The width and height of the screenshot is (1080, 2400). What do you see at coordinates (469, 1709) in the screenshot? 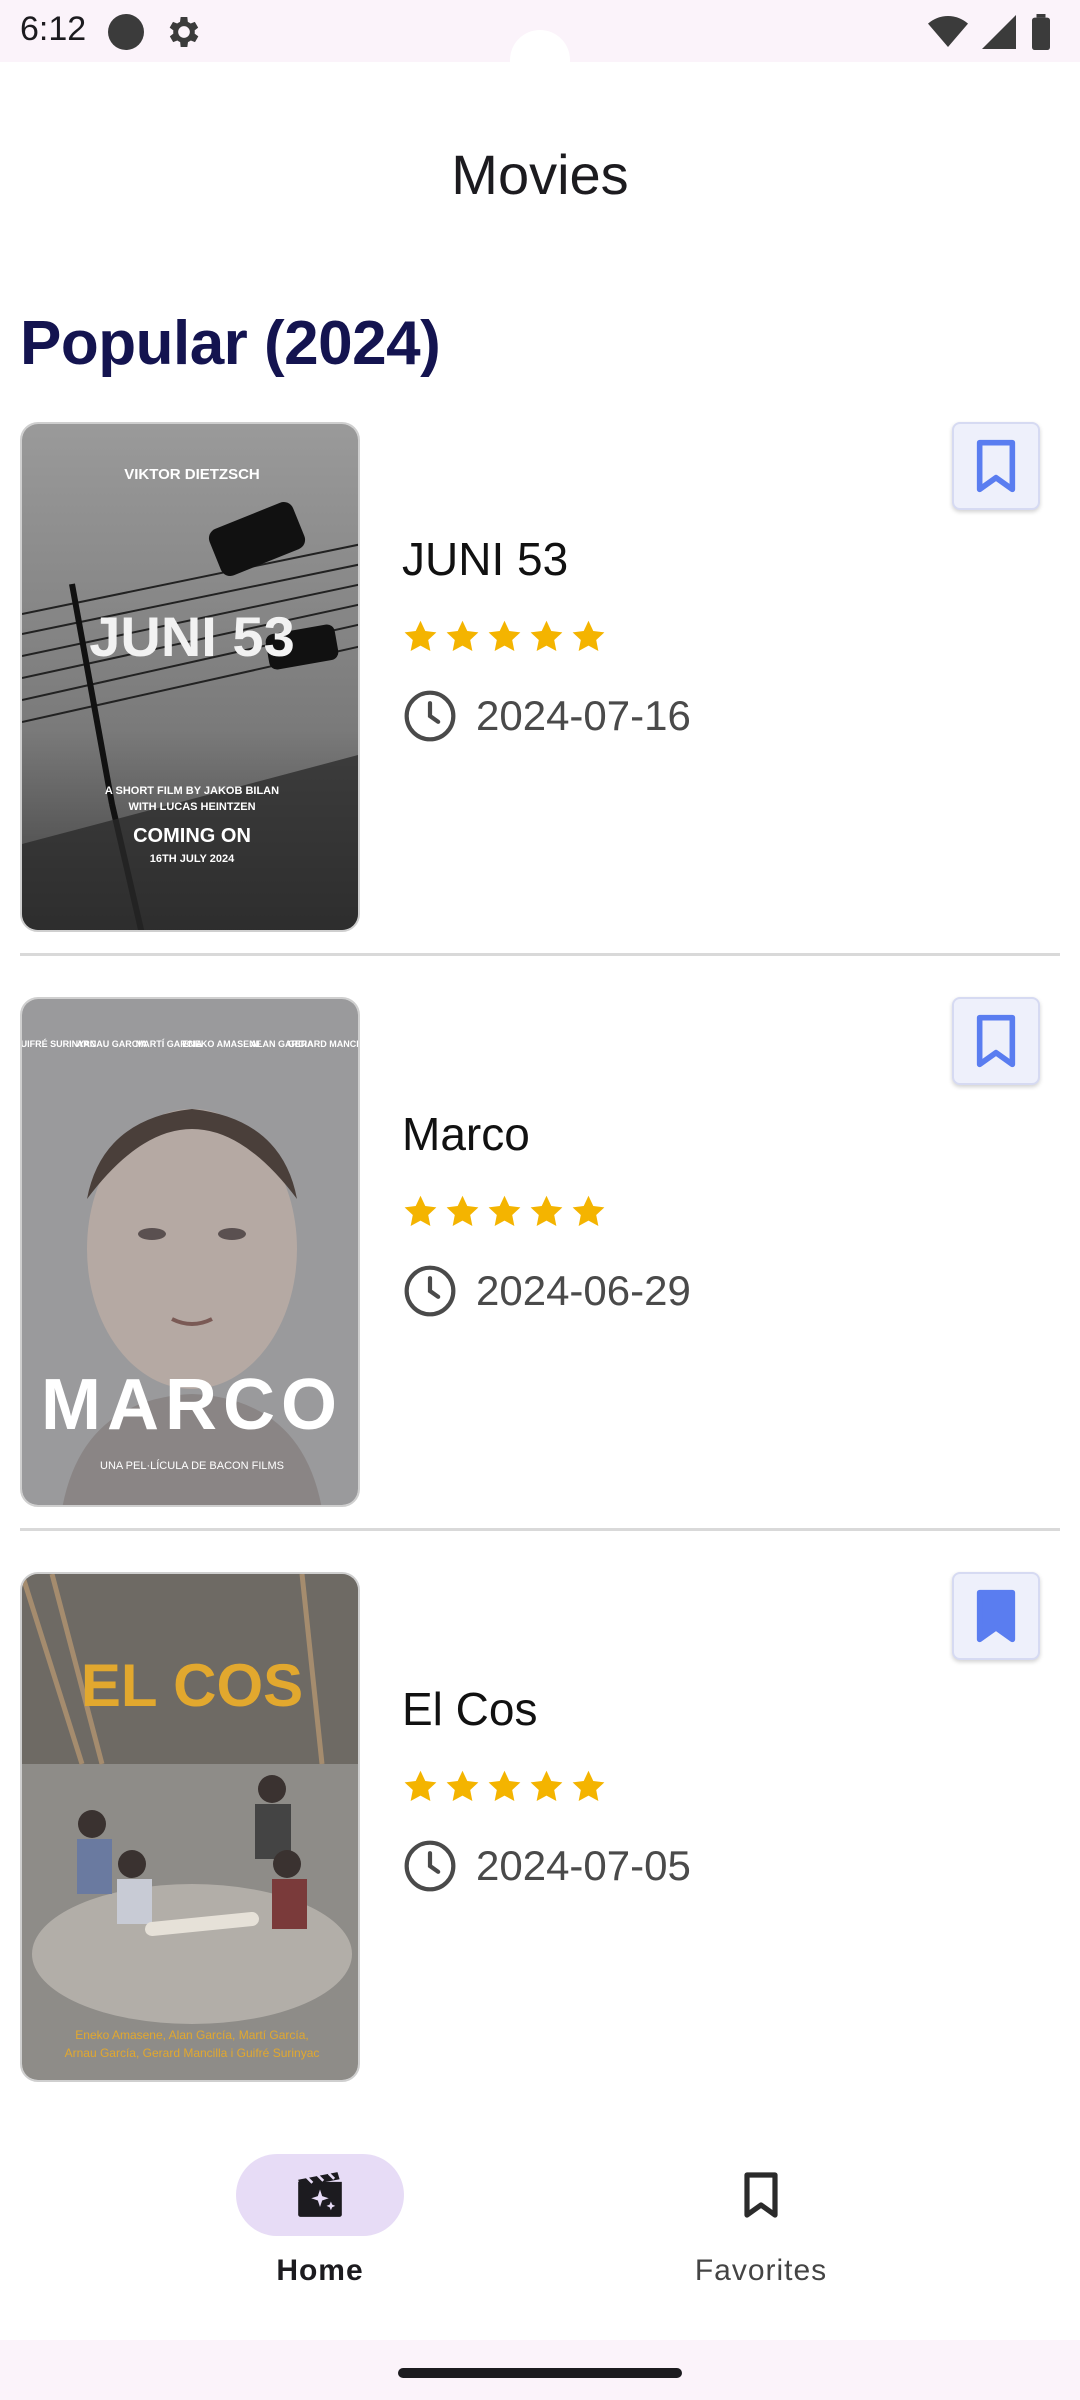
I see `movie-title: El Cos` at bounding box center [469, 1709].